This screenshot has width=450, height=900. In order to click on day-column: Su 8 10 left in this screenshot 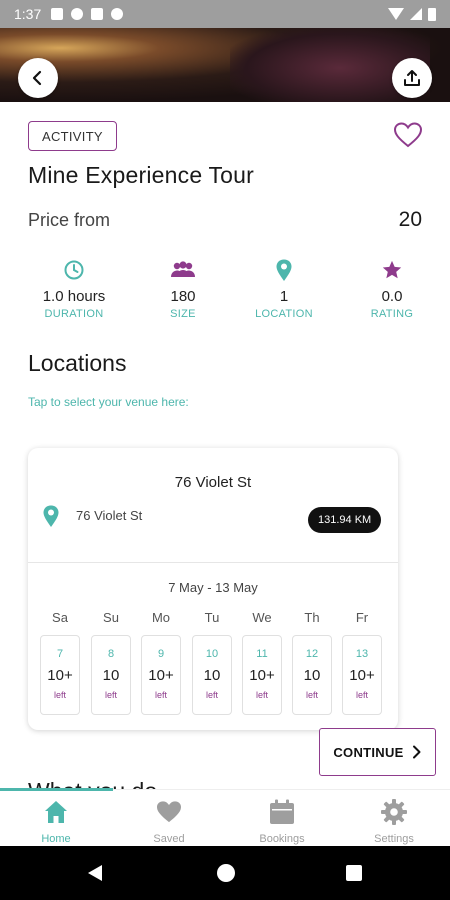, I will do `click(111, 662)`.